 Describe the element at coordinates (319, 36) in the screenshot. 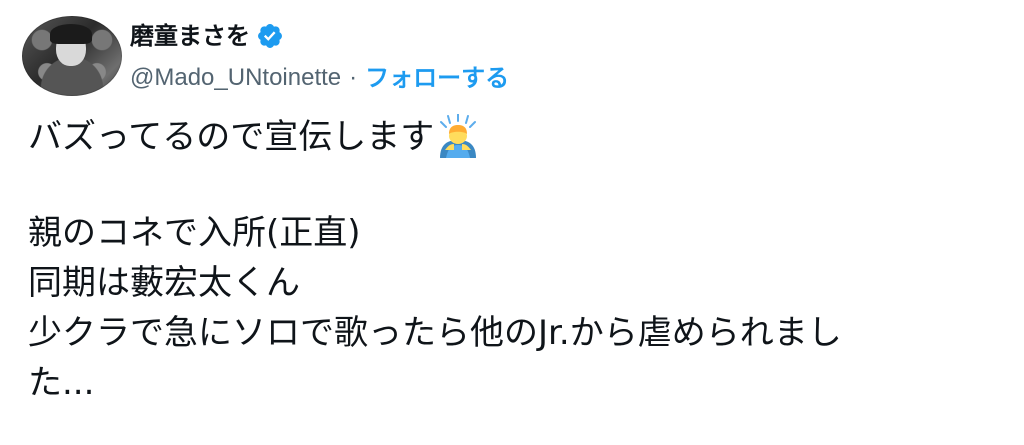

I see `name-row: 磨童まさを` at that location.